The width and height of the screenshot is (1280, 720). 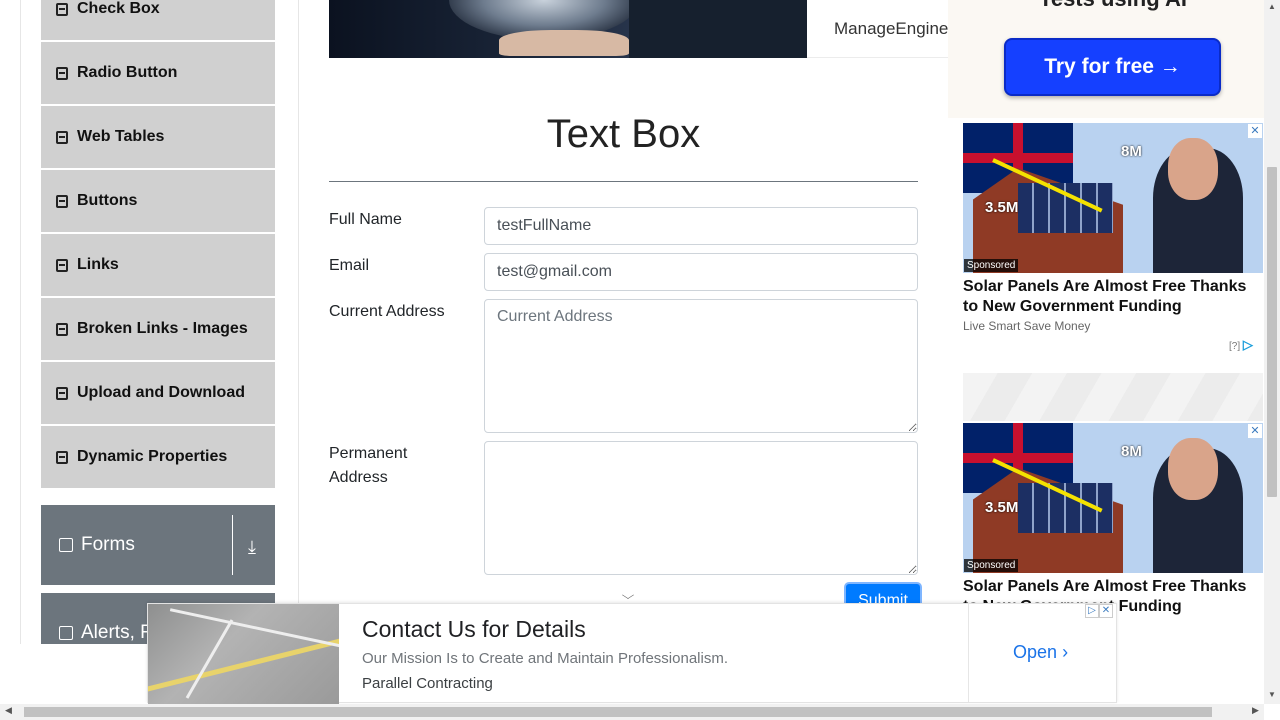 I want to click on adchoices-icon: ▷, so click(x=1092, y=611).